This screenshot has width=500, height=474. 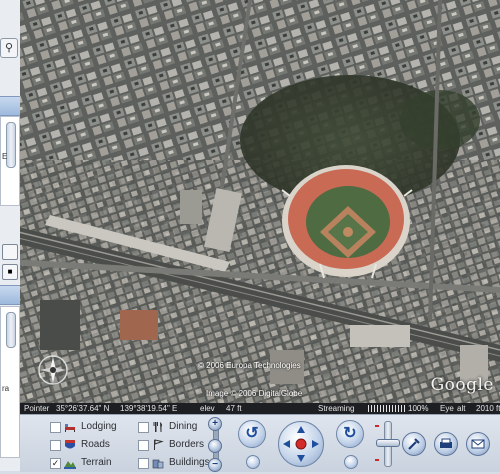 I want to click on fork-knife-icon, so click(x=158, y=427).